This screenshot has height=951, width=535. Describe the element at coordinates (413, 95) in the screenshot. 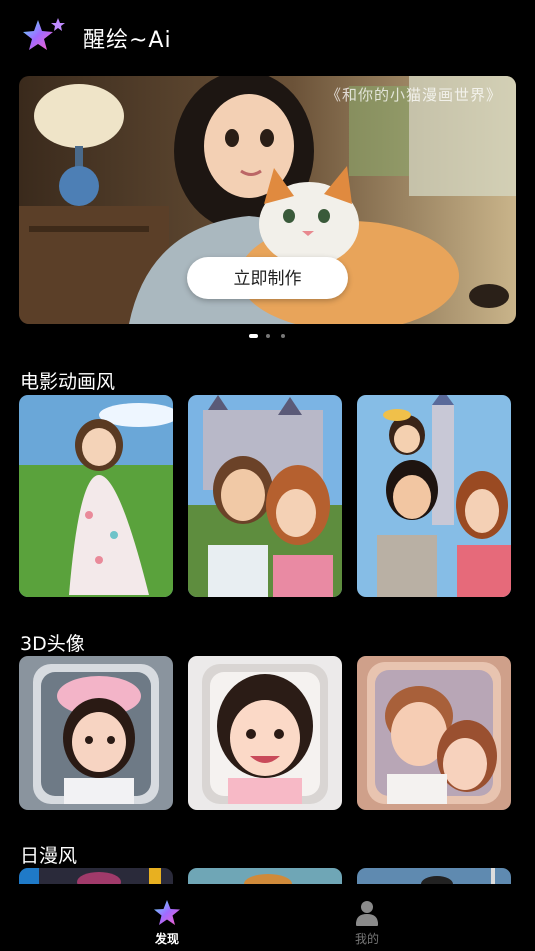

I see `banner-caption: 《和你的小猫漫画世界》` at that location.